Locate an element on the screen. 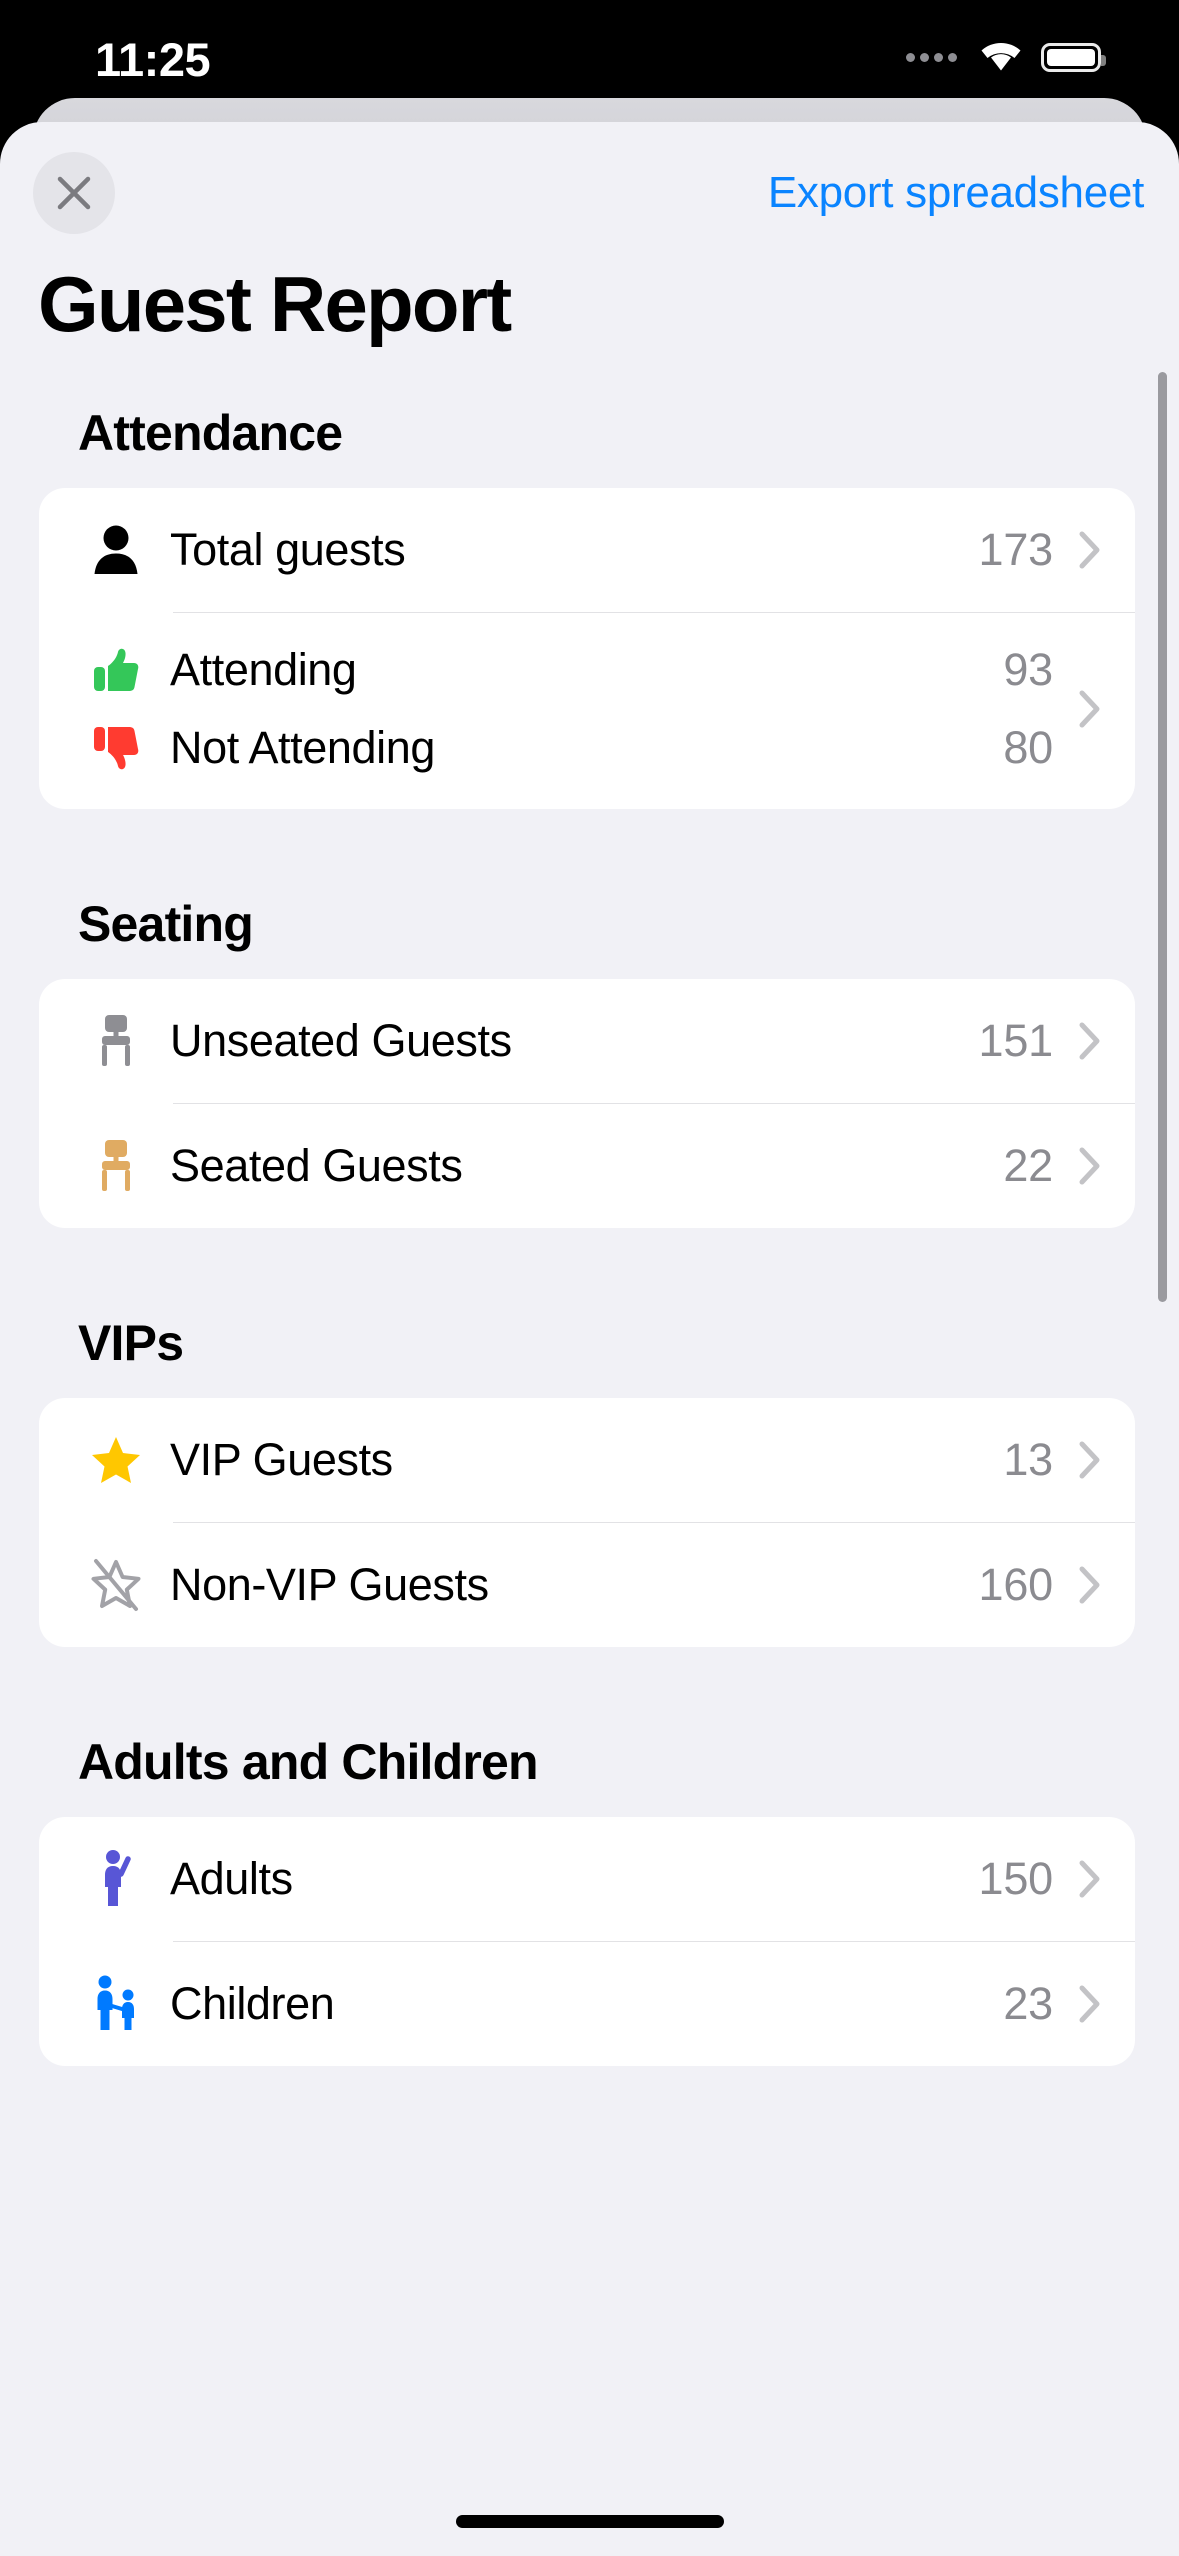 Image resolution: width=1179 pixels, height=2556 pixels. row-non-vip-guests: Non-VIP Guests 160 is located at coordinates (587, 1585).